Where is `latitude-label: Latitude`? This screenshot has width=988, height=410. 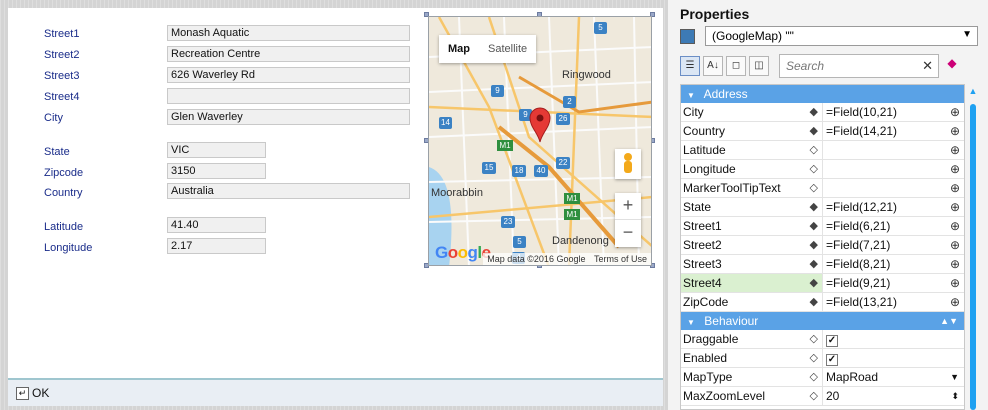 latitude-label: Latitude is located at coordinates (64, 227).